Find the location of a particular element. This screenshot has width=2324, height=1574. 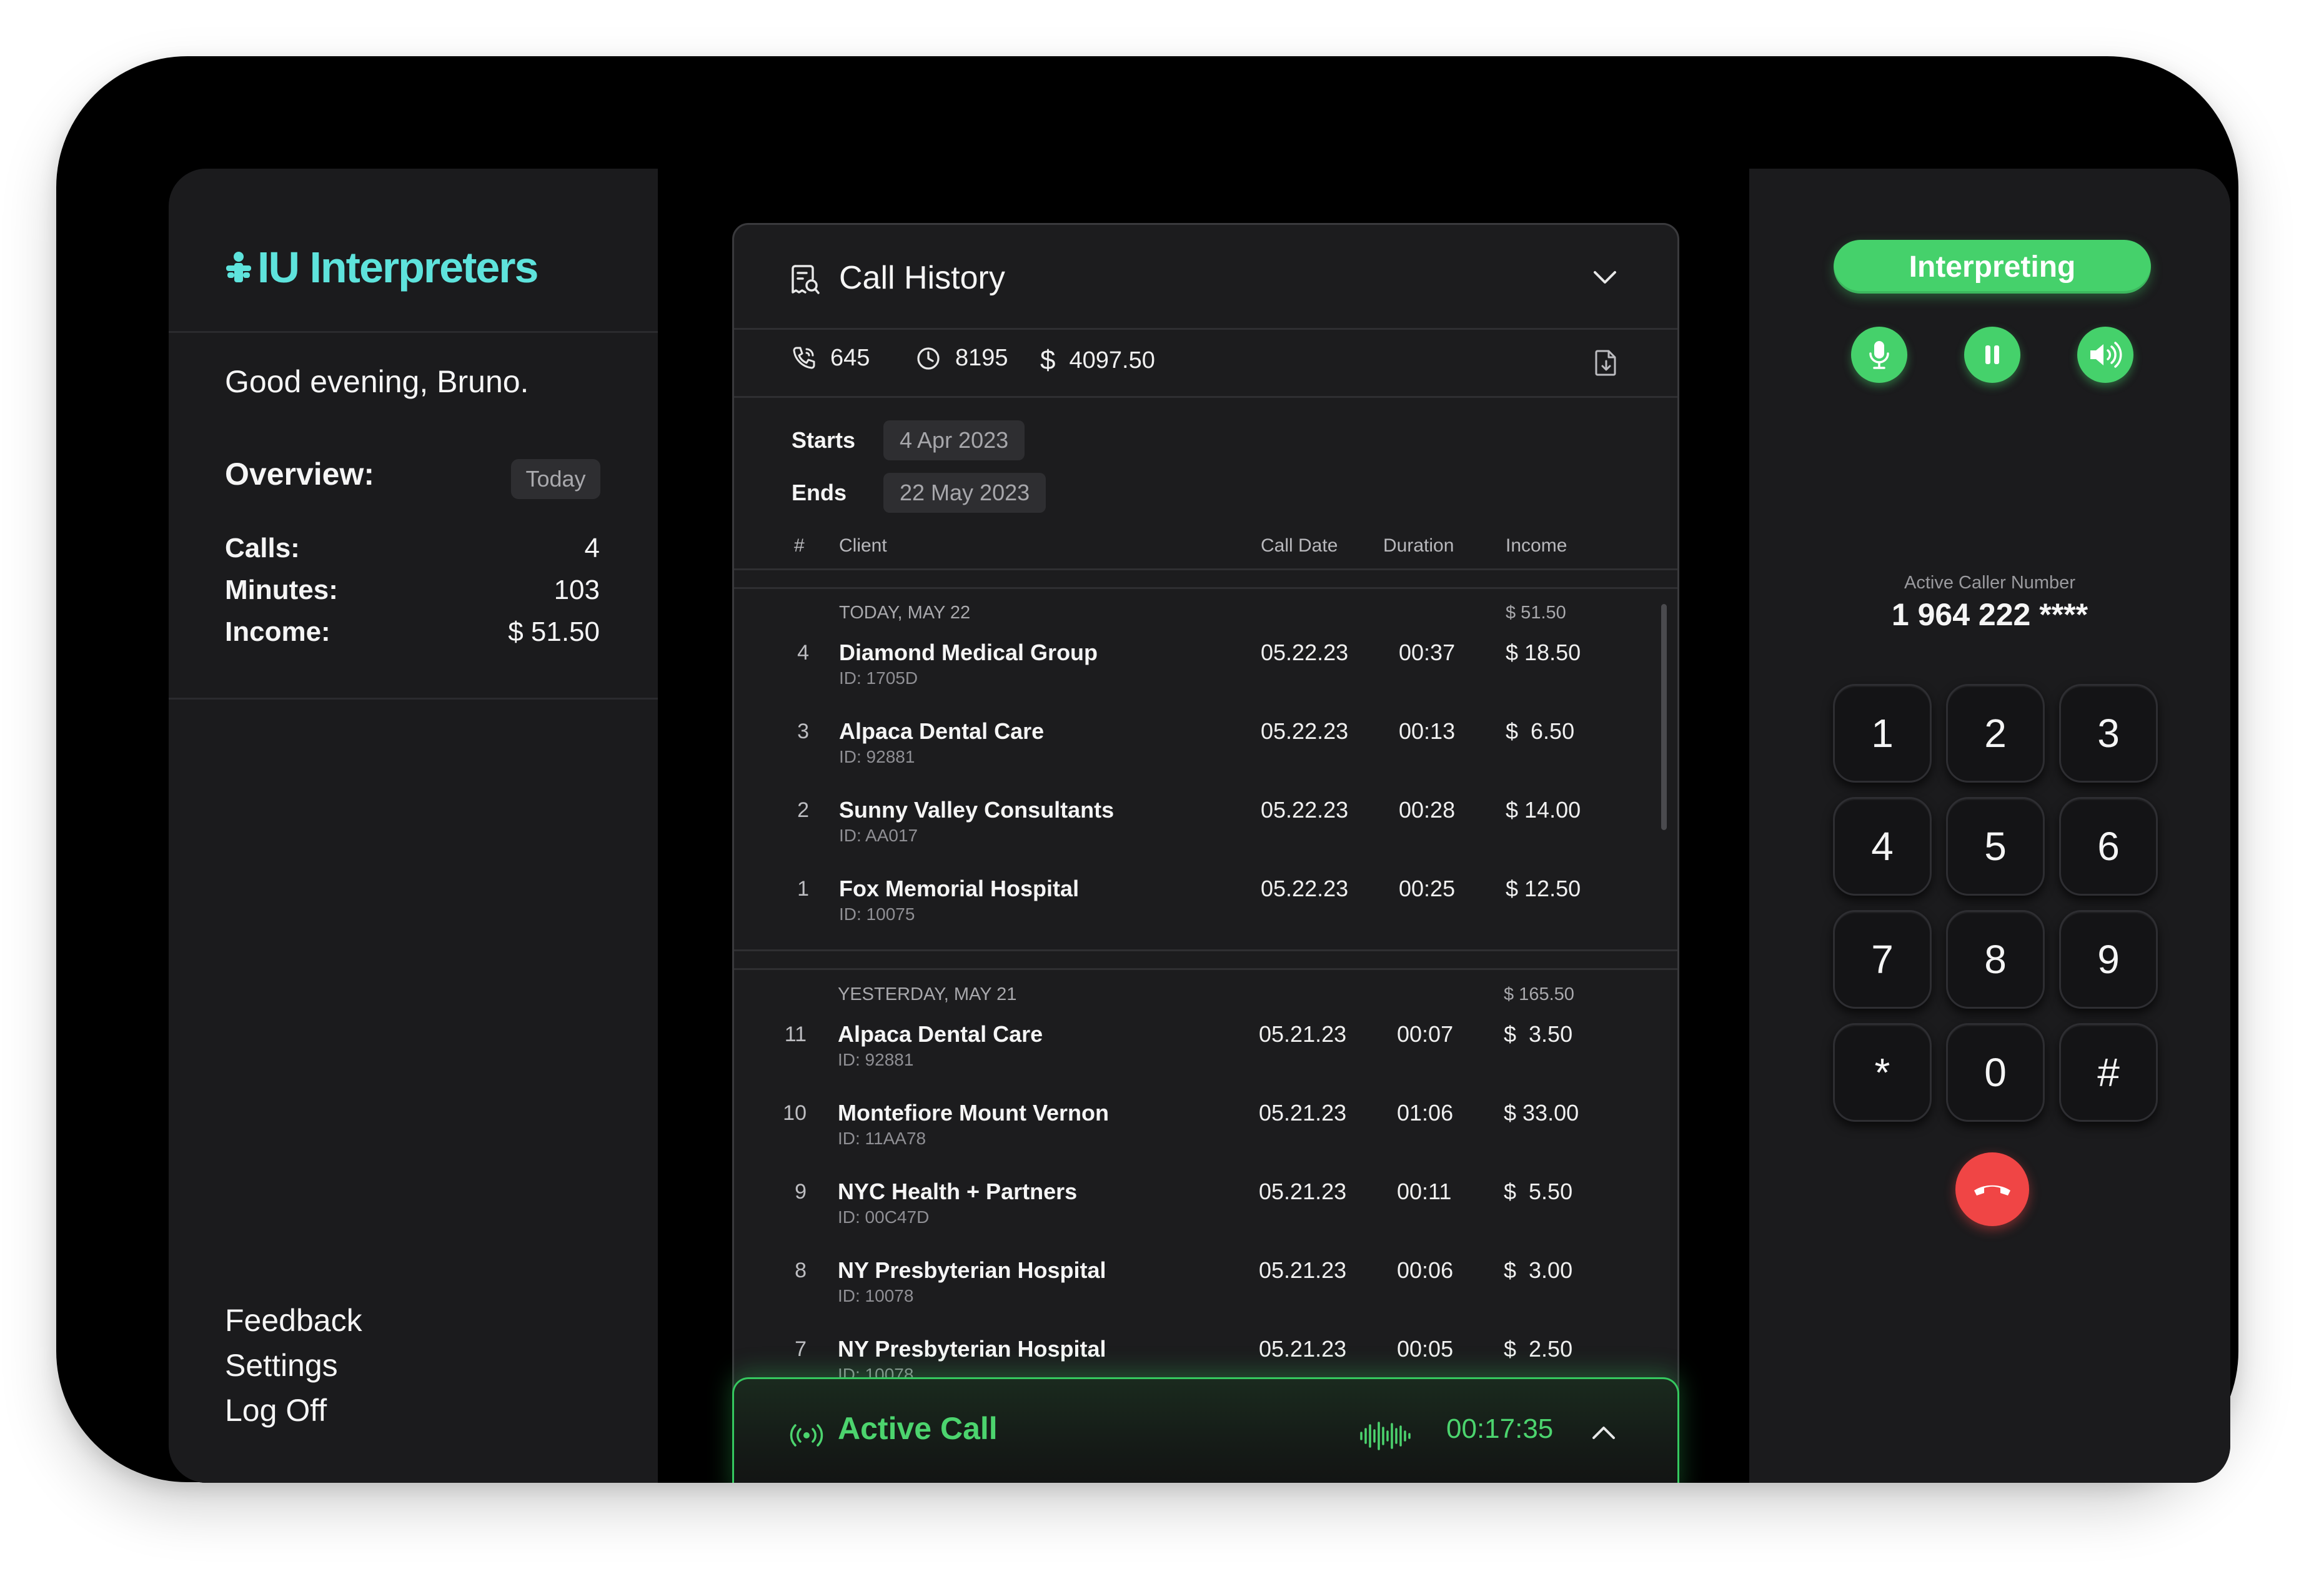

group-total: $ 165.50 is located at coordinates (1539, 994).